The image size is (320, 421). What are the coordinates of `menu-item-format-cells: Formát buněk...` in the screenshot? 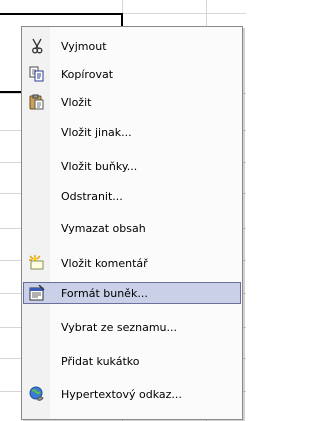 It's located at (132, 293).